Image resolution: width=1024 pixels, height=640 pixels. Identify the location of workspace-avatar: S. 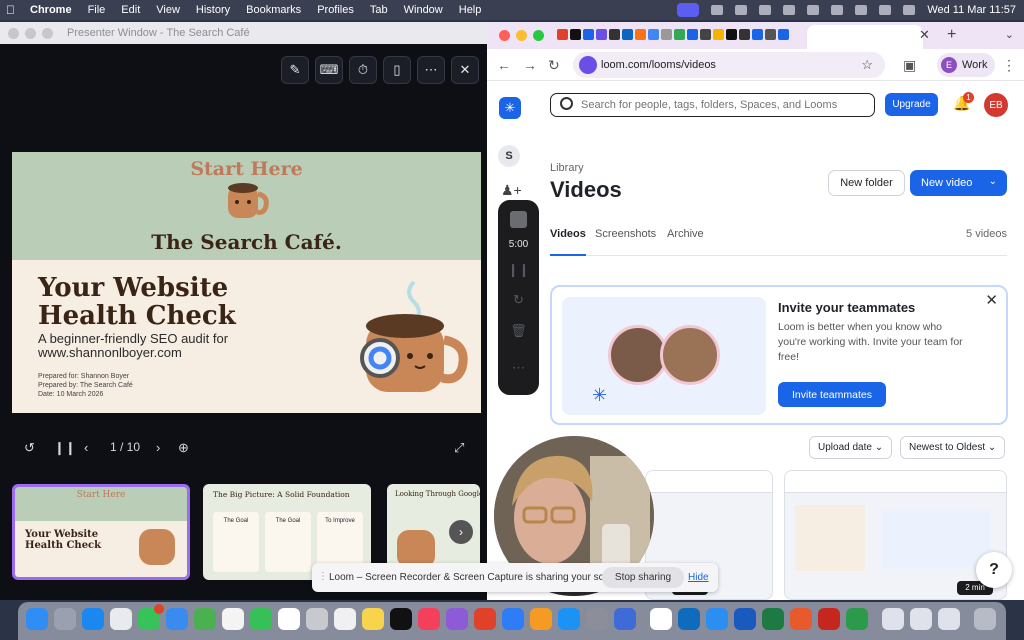
(509, 156).